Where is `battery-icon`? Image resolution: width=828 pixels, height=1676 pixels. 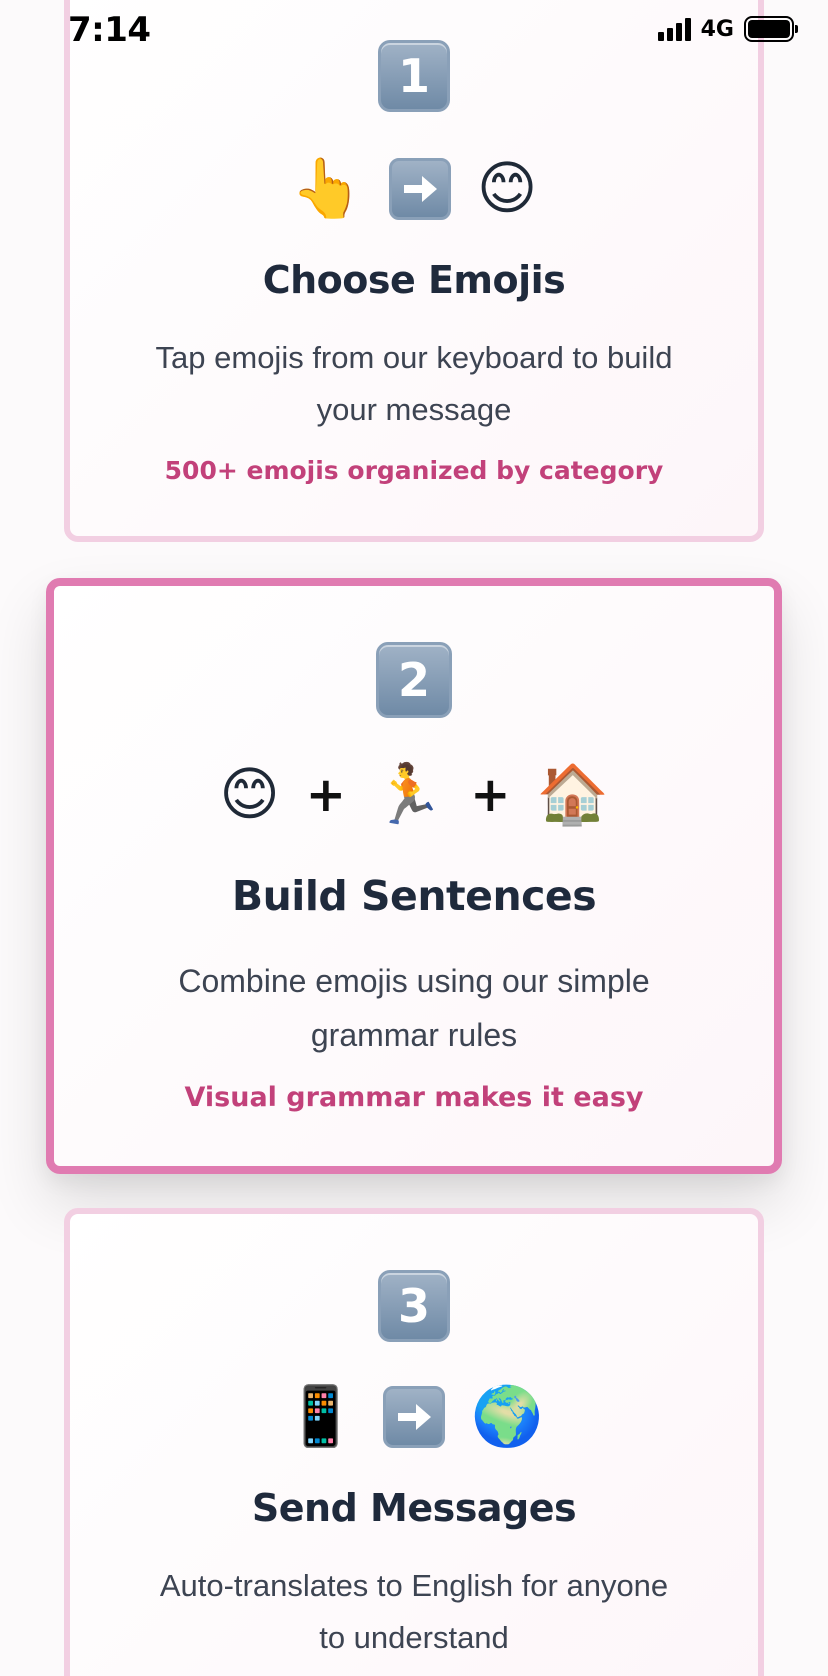
battery-icon is located at coordinates (771, 29).